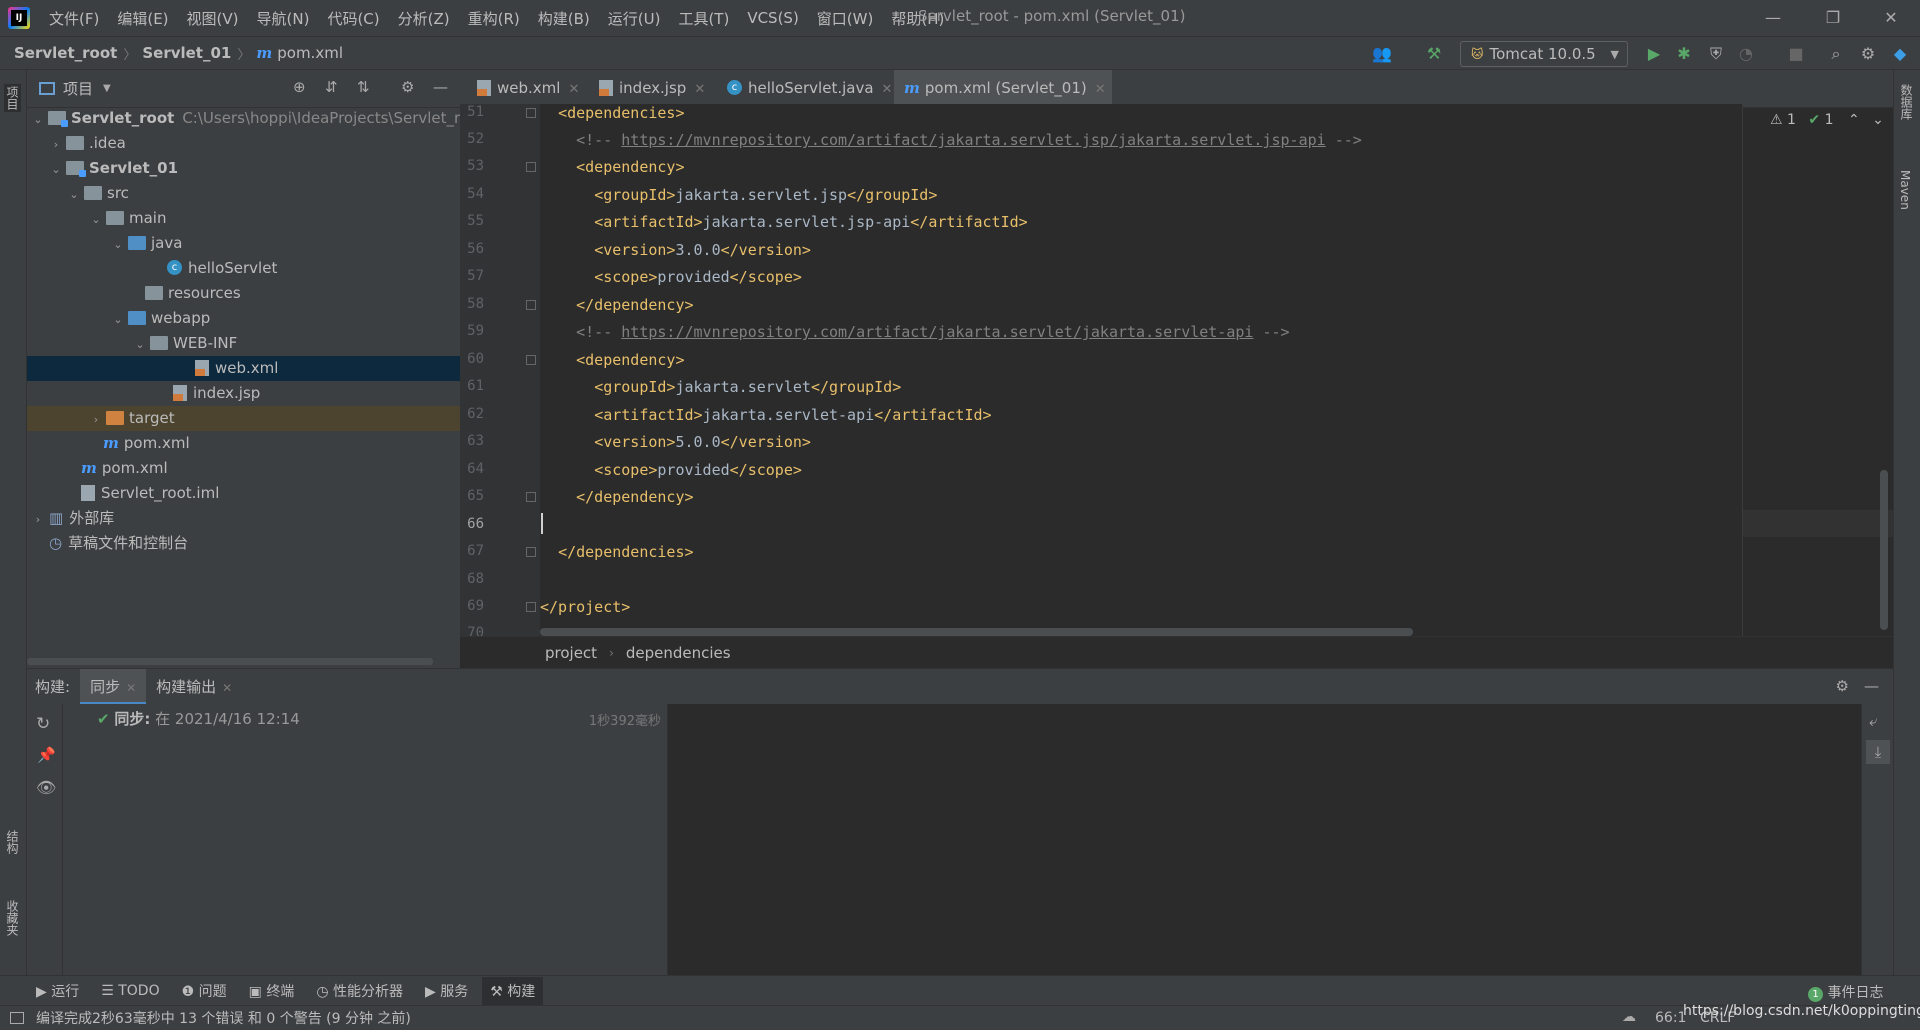  Describe the element at coordinates (703, 18) in the screenshot. I see `menu-tools: 工具(T)` at that location.